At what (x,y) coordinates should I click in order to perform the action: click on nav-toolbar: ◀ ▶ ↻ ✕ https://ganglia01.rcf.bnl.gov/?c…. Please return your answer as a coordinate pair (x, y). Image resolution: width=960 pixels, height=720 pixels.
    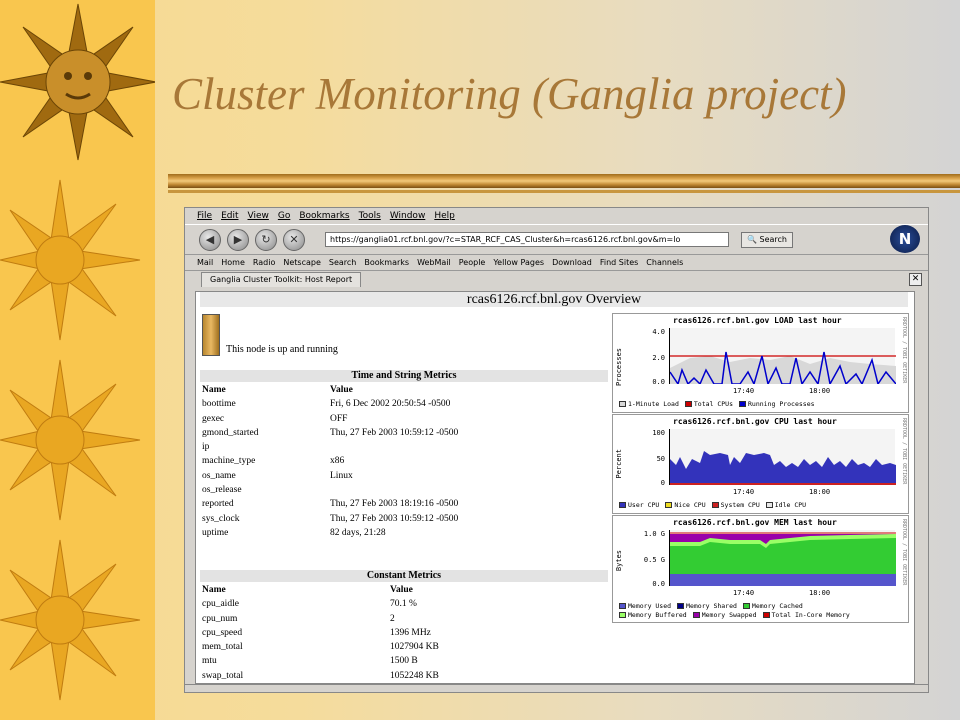
    Looking at the image, I should click on (556, 239).